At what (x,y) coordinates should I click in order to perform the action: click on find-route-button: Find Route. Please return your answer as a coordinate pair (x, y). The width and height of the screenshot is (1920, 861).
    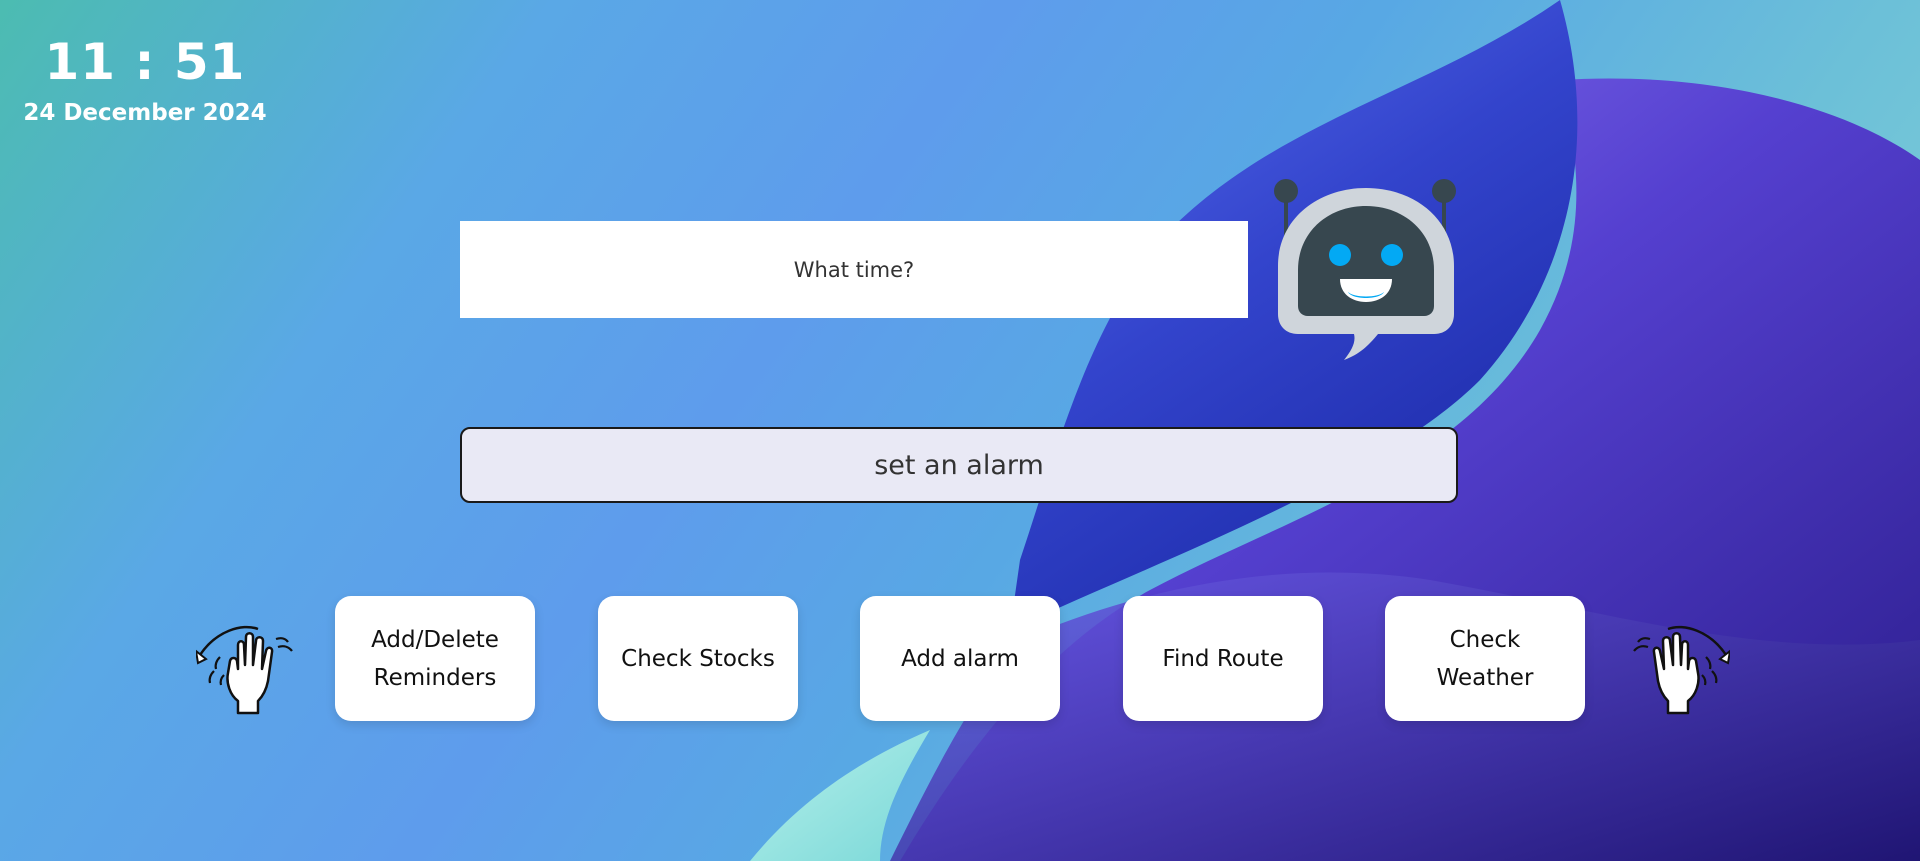
    Looking at the image, I should click on (1223, 658).